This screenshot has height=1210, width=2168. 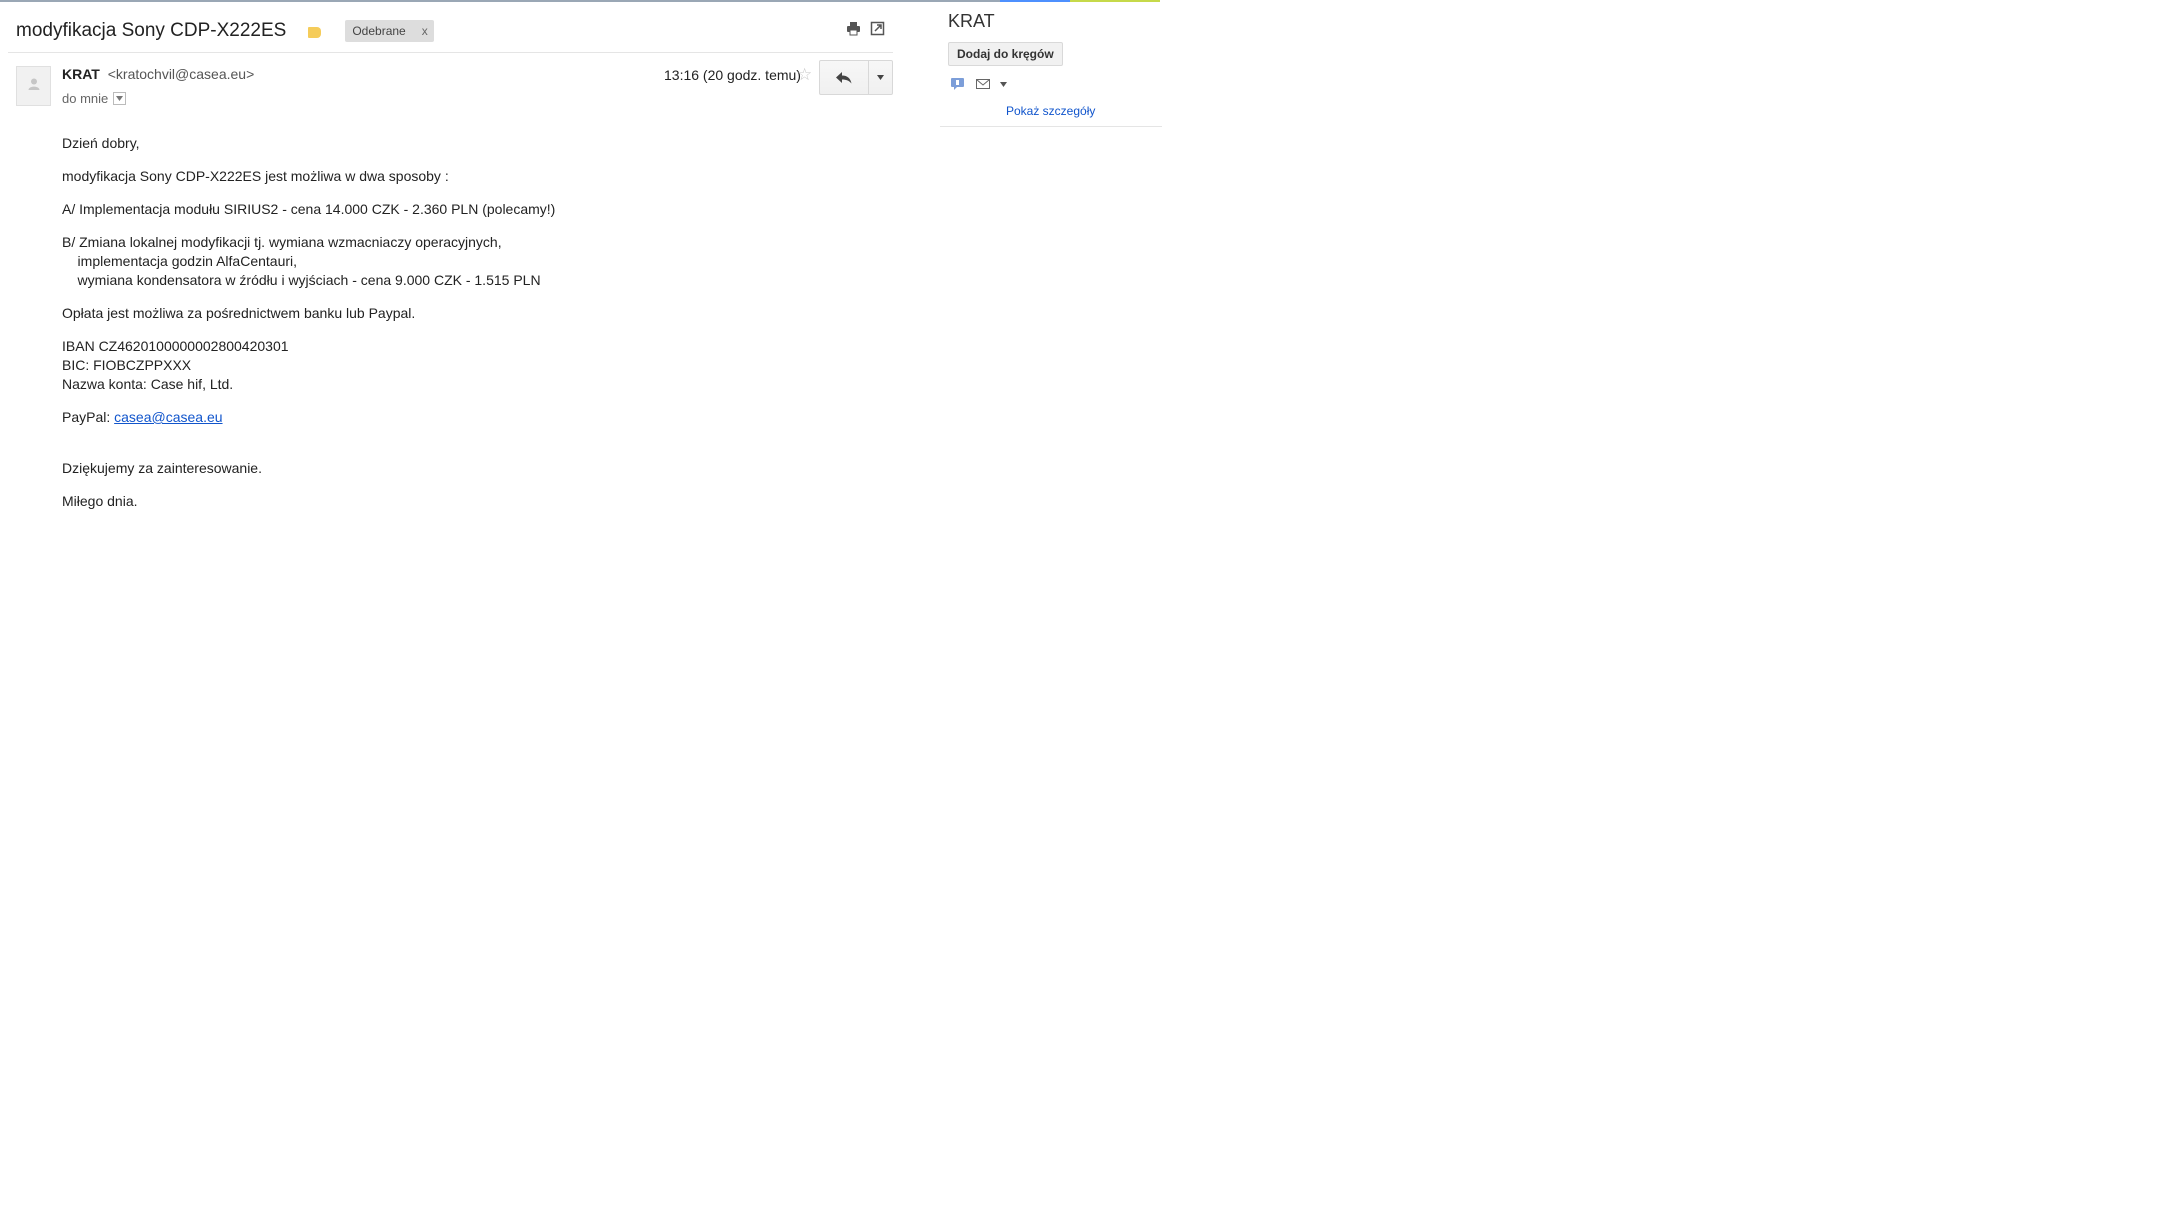 I want to click on header-divider, so click(x=450, y=52).